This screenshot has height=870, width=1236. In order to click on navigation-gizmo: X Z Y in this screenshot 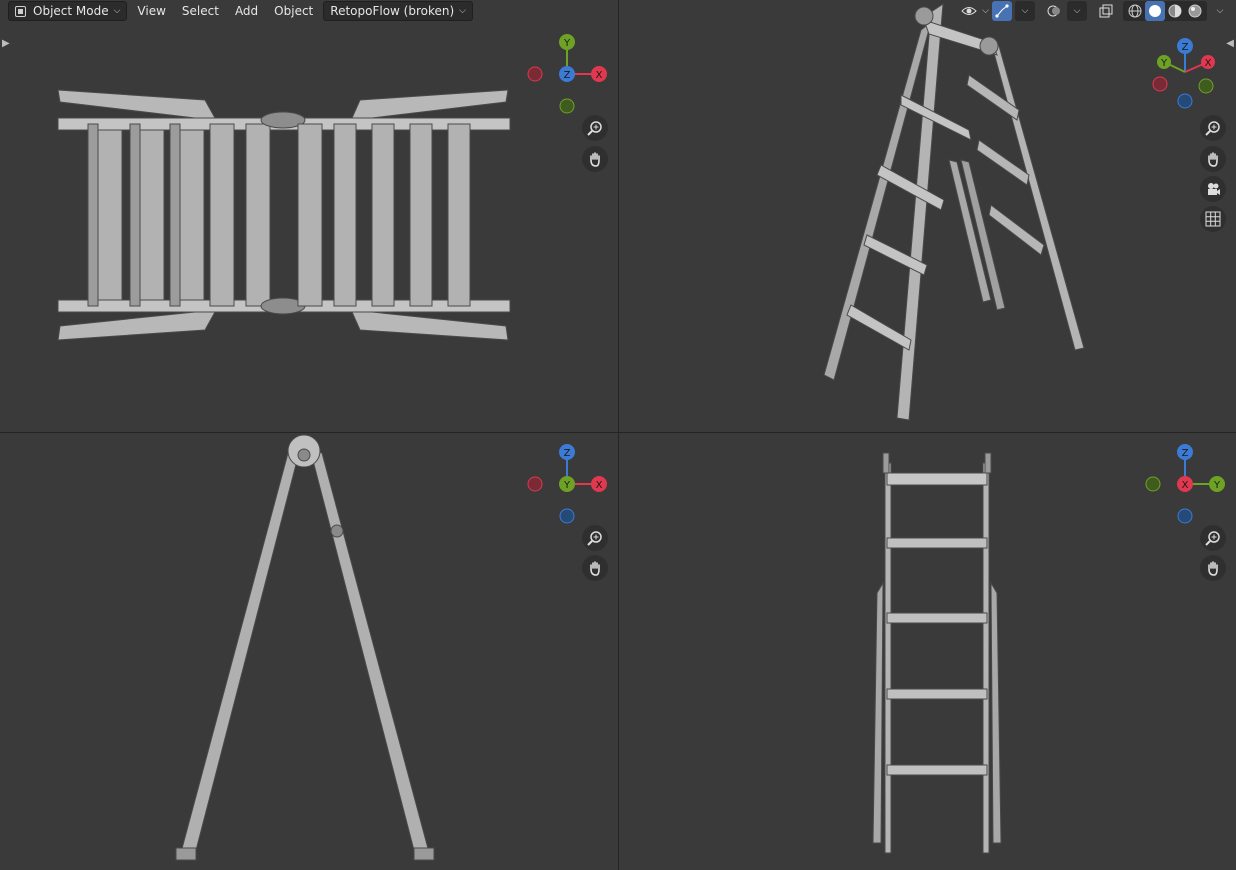, I will do `click(567, 484)`.